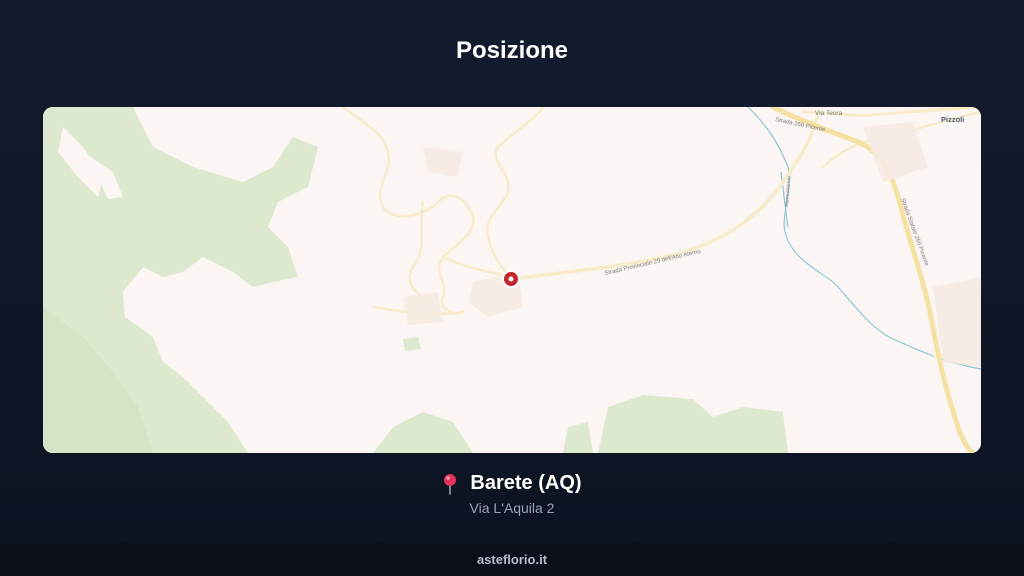 Image resolution: width=1024 pixels, height=576 pixels. I want to click on place-label-pizzoli: Pizzoli, so click(952, 119).